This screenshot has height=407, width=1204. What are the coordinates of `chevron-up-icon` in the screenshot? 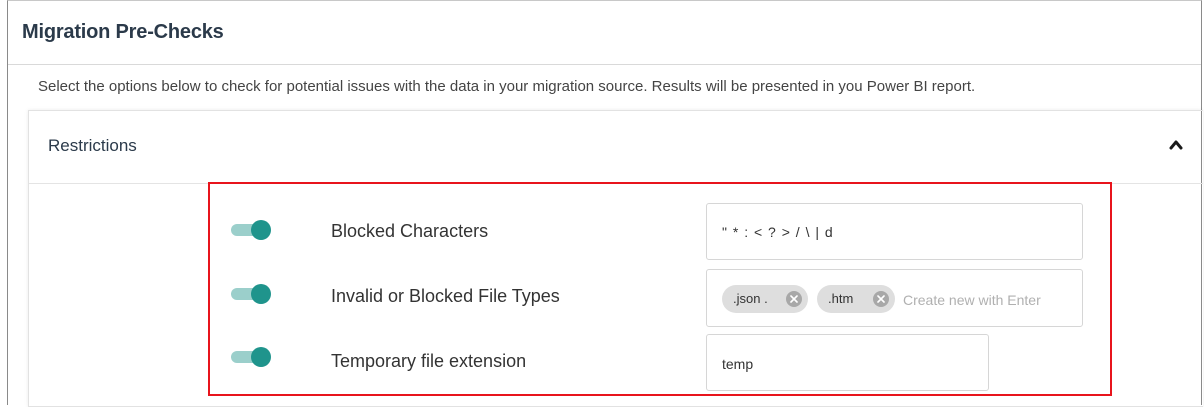 It's located at (1176, 145).